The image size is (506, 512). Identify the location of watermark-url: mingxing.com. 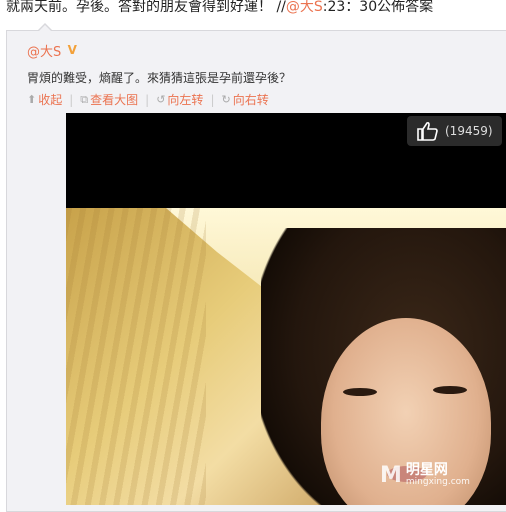
(437, 482).